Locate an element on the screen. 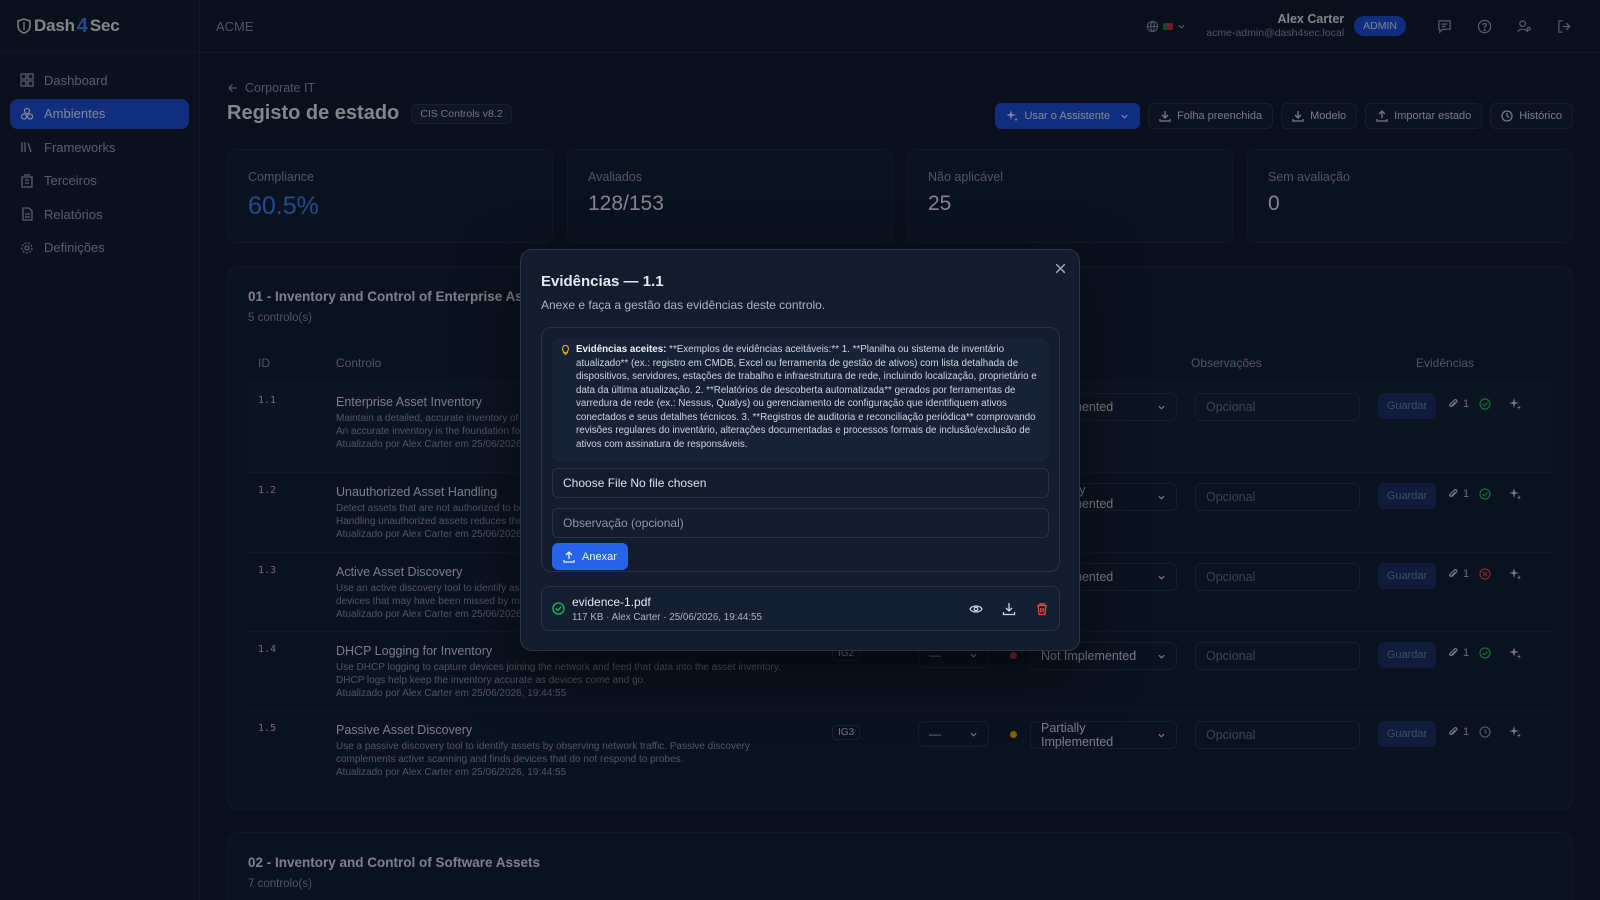 The image size is (1600, 900). download-icon is located at coordinates (1009, 609).